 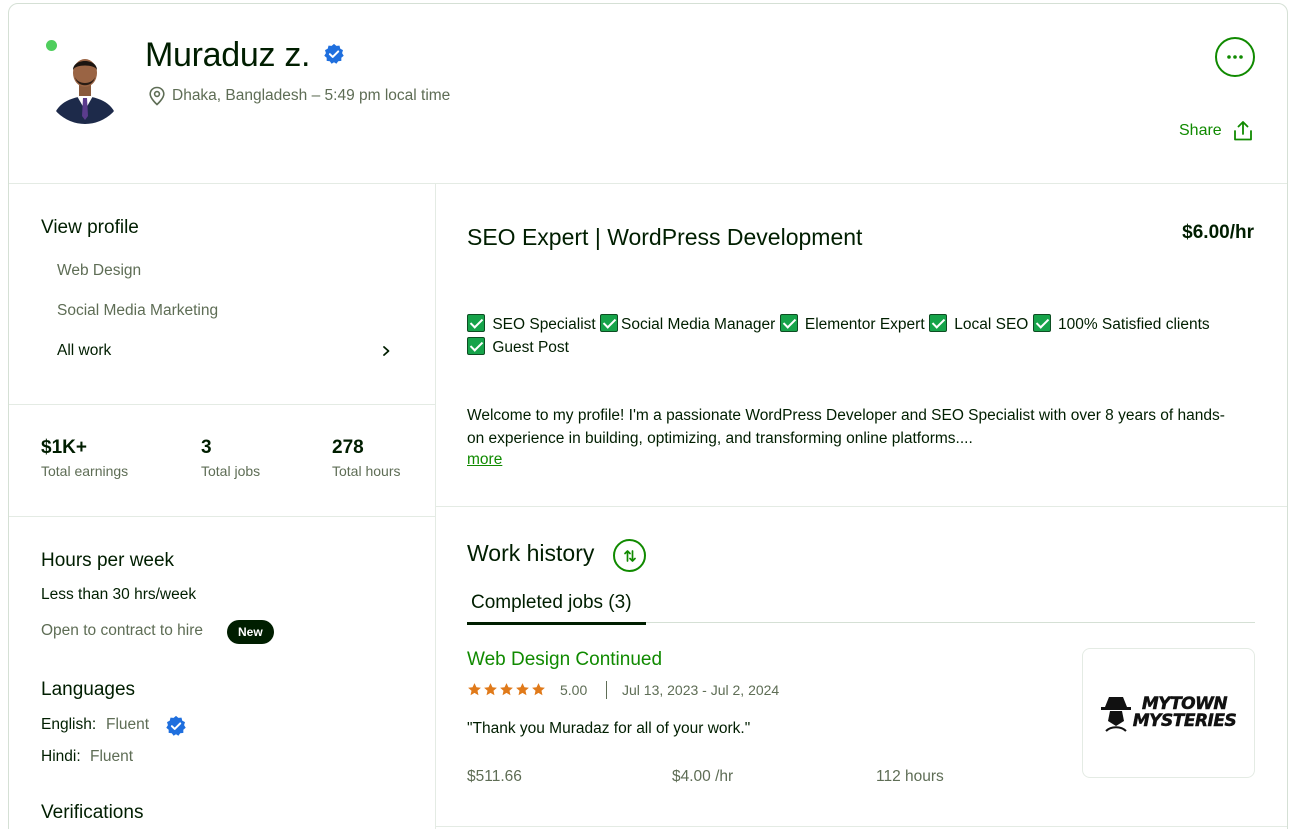 What do you see at coordinates (530, 347) in the screenshot?
I see `skill-bullet: Guest Post` at bounding box center [530, 347].